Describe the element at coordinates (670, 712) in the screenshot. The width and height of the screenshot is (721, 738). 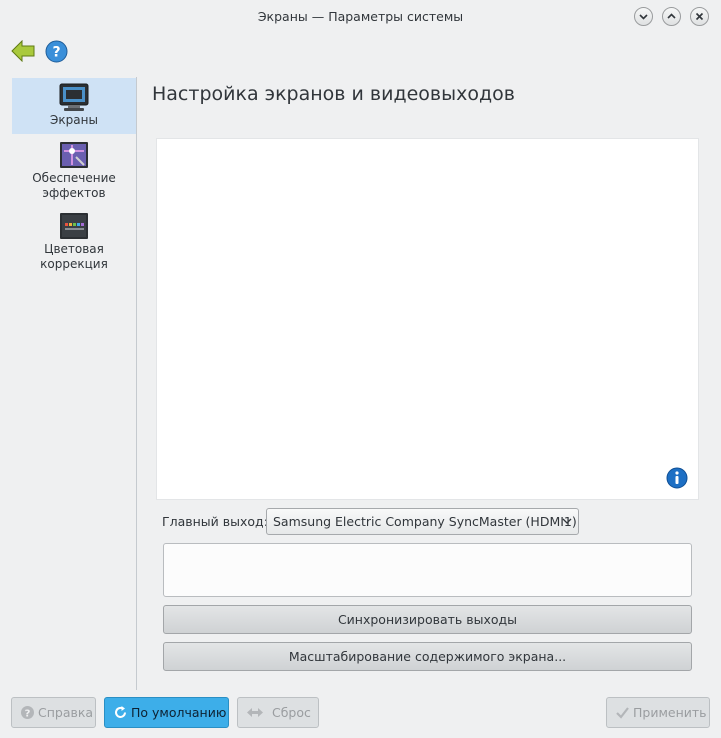
I see `apply-button-label: Применить` at that location.